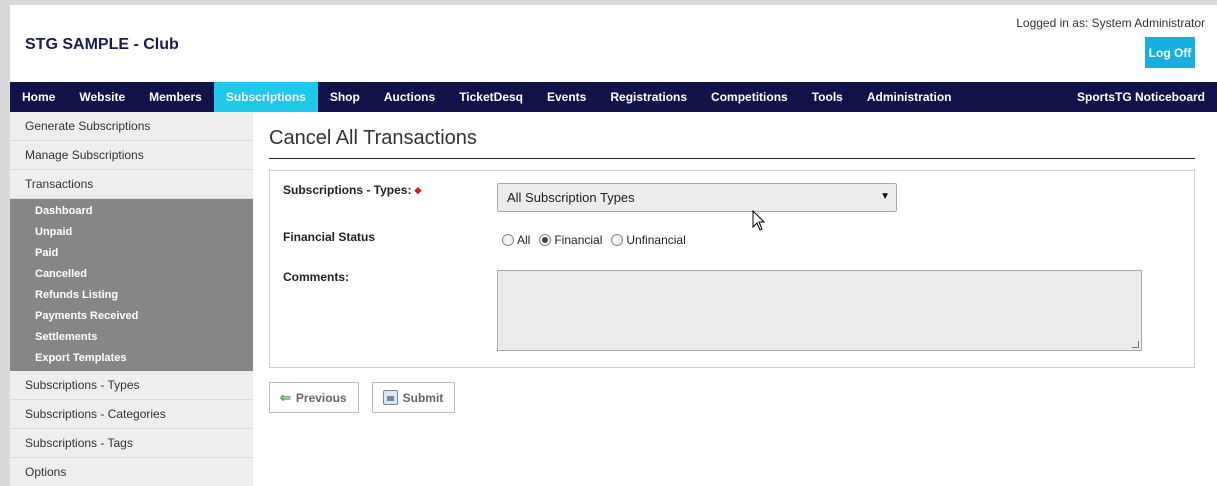  What do you see at coordinates (648, 97) in the screenshot?
I see `nav-registrations: Registrations` at bounding box center [648, 97].